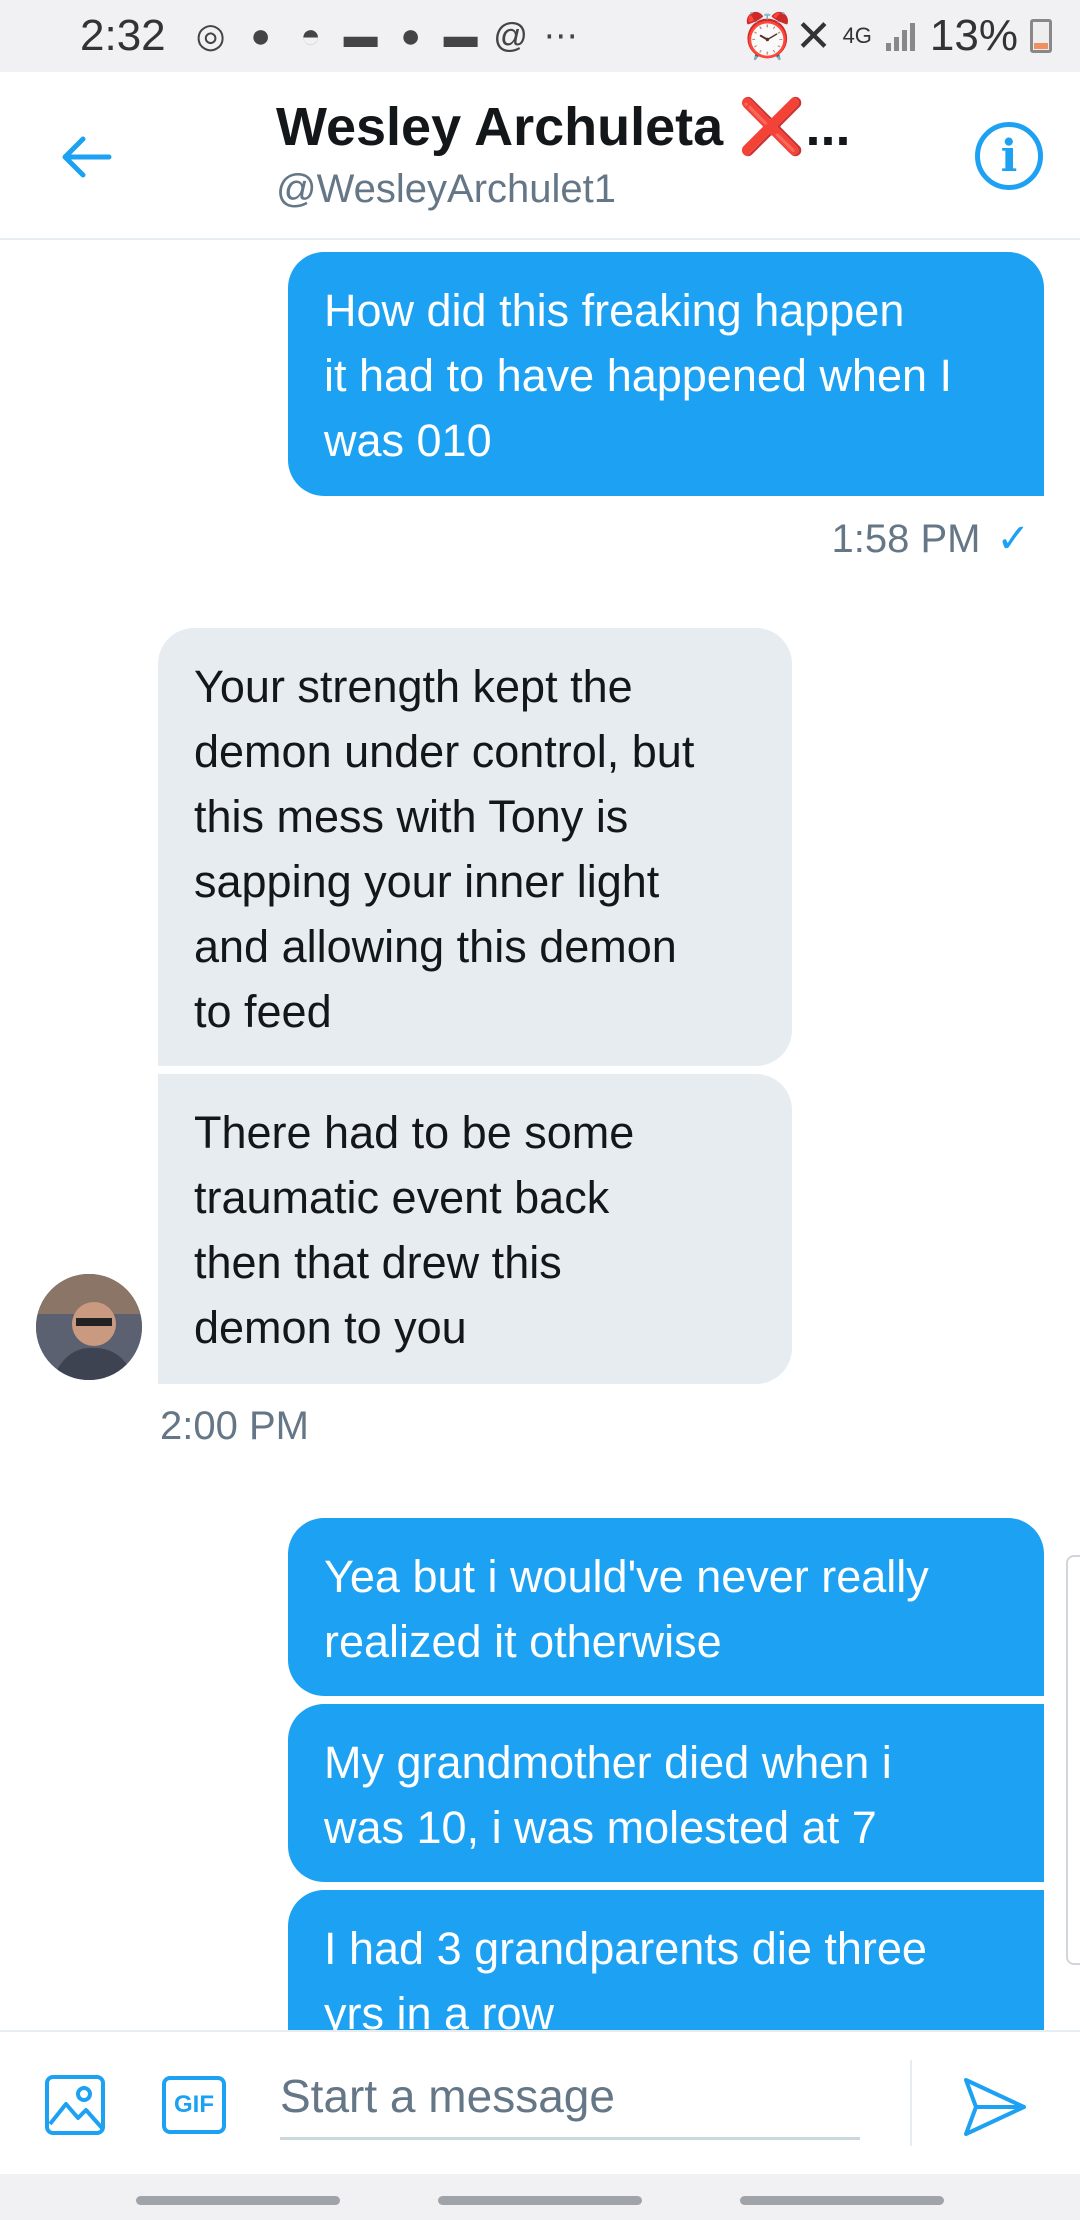 Image resolution: width=1080 pixels, height=2220 pixels. I want to click on info-button: i, so click(1009, 156).